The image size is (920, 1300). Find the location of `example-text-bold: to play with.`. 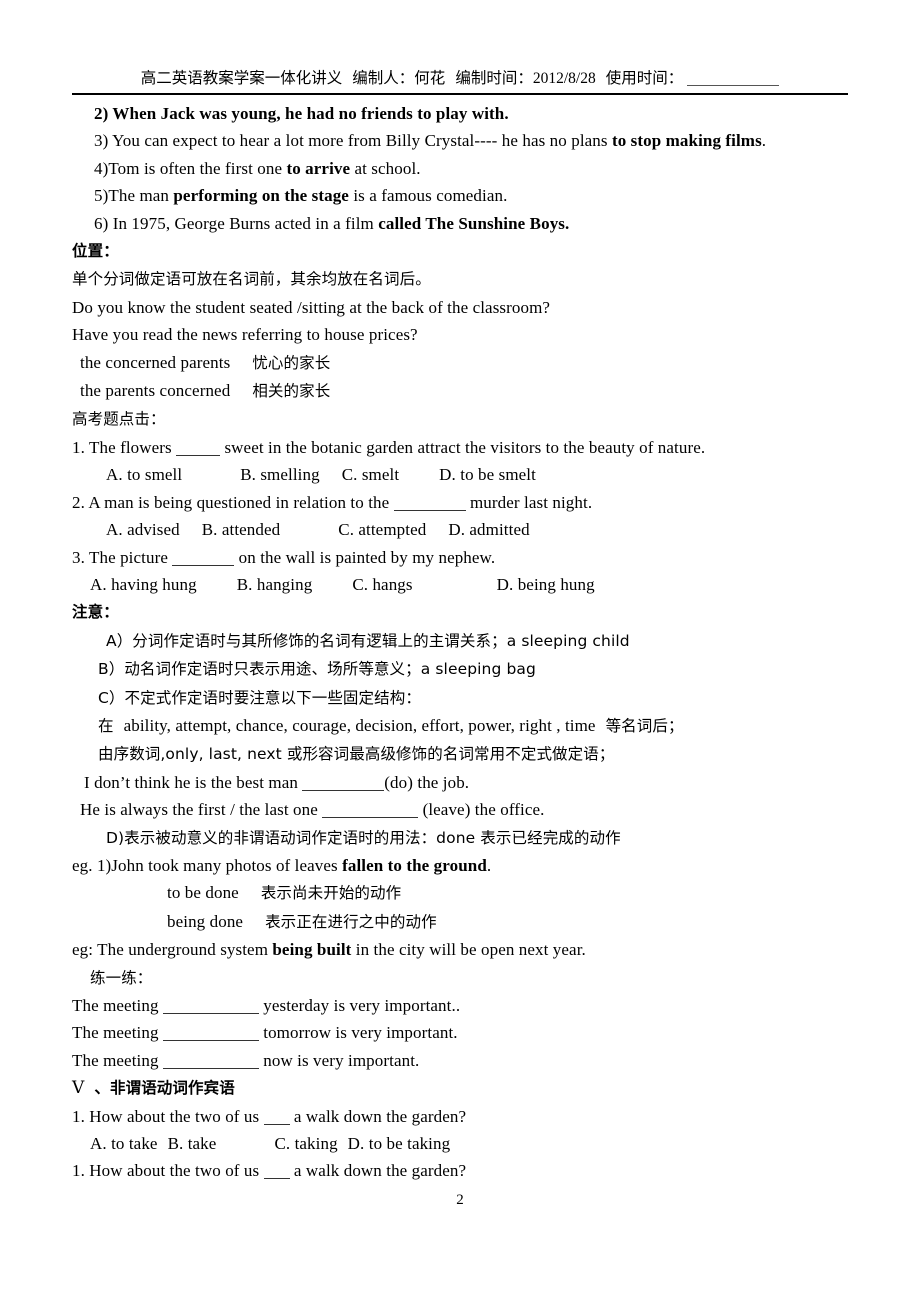

example-text-bold: to play with. is located at coordinates (463, 113).